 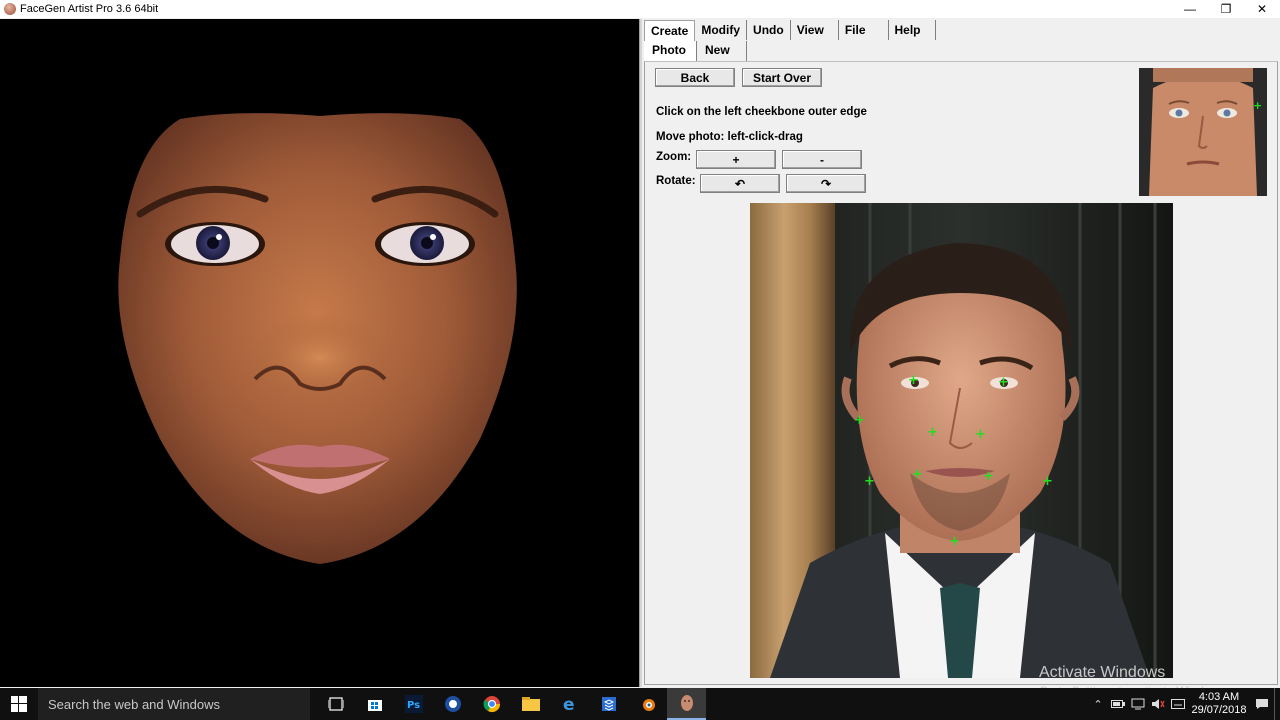 I want to click on landmark-marker-mouth-right: +, so click(x=988, y=476).